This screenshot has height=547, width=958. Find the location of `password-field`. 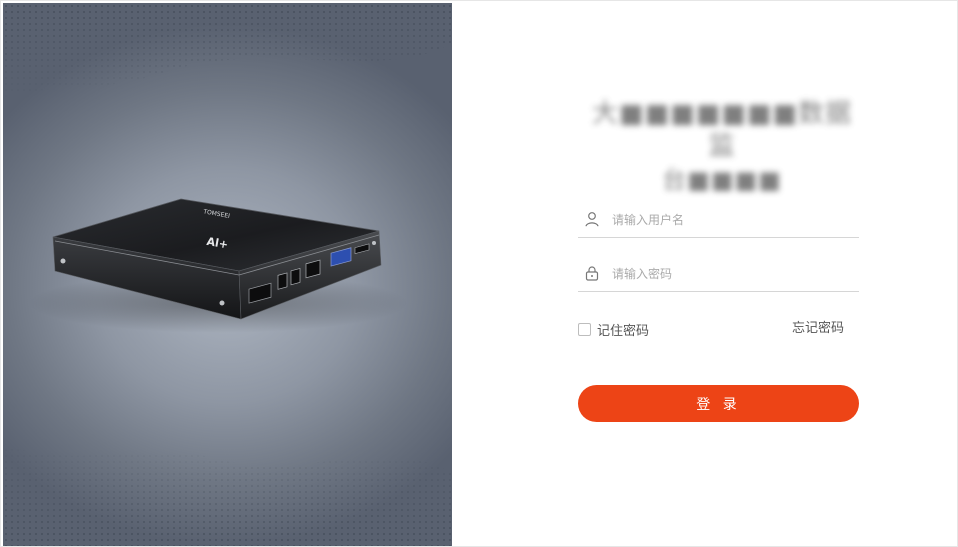

password-field is located at coordinates (718, 274).